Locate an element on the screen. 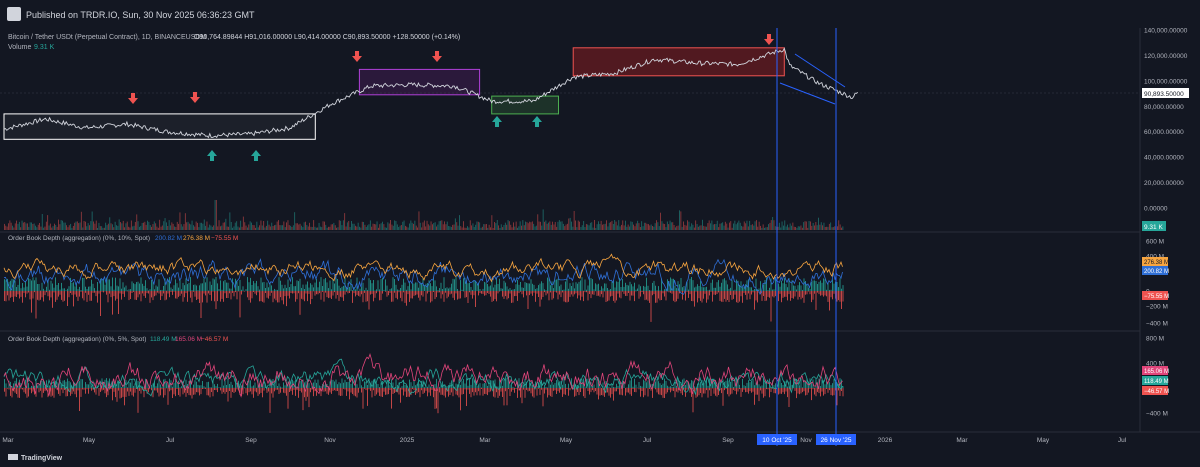 This screenshot has height=467, width=1200. time-tick-label: May is located at coordinates (566, 440).